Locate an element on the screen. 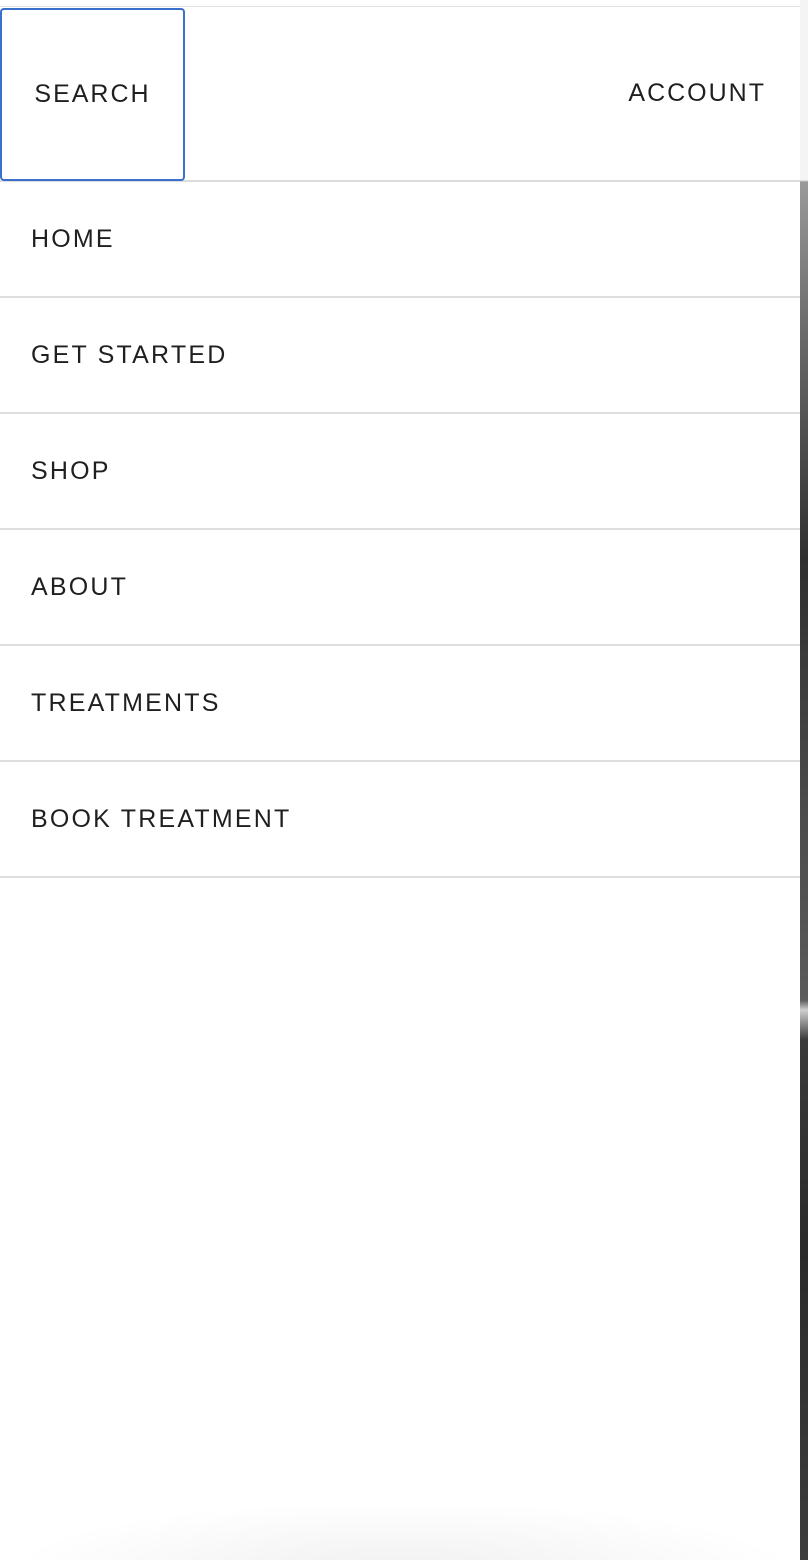  page-backdrop is located at coordinates (804, 780).